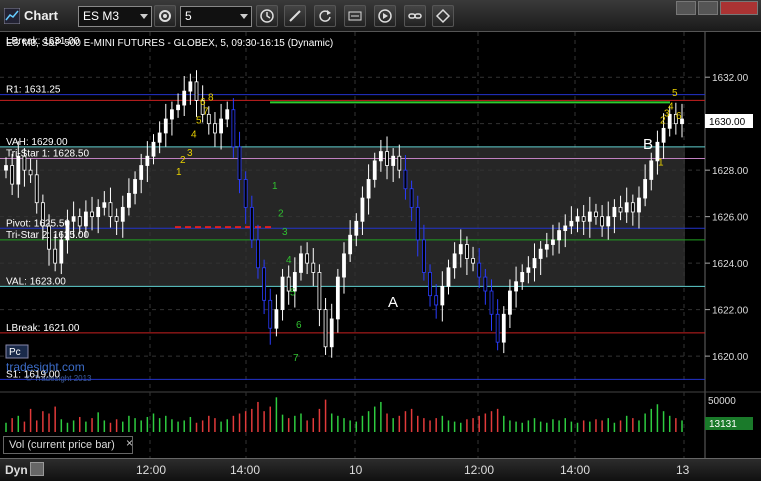 The width and height of the screenshot is (761, 481). I want to click on symbol-input: ES M3, so click(115, 16).